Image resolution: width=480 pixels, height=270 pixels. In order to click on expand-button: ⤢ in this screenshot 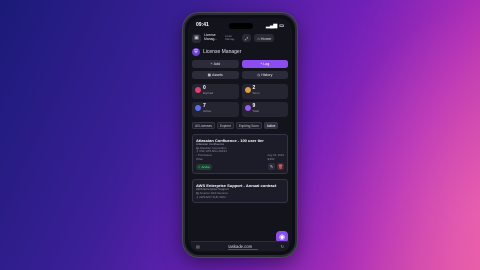, I will do `click(247, 38)`.